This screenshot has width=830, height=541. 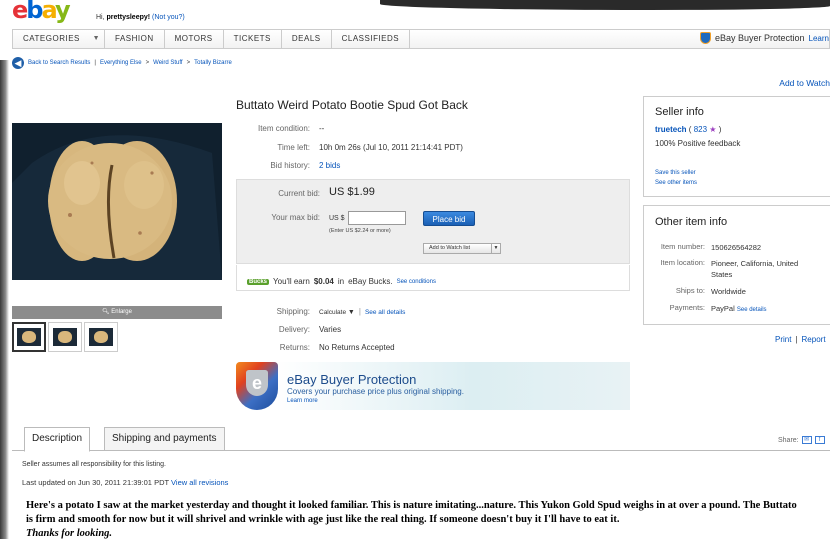 What do you see at coordinates (307, 39) in the screenshot?
I see `nav-deals: DEALS` at bounding box center [307, 39].